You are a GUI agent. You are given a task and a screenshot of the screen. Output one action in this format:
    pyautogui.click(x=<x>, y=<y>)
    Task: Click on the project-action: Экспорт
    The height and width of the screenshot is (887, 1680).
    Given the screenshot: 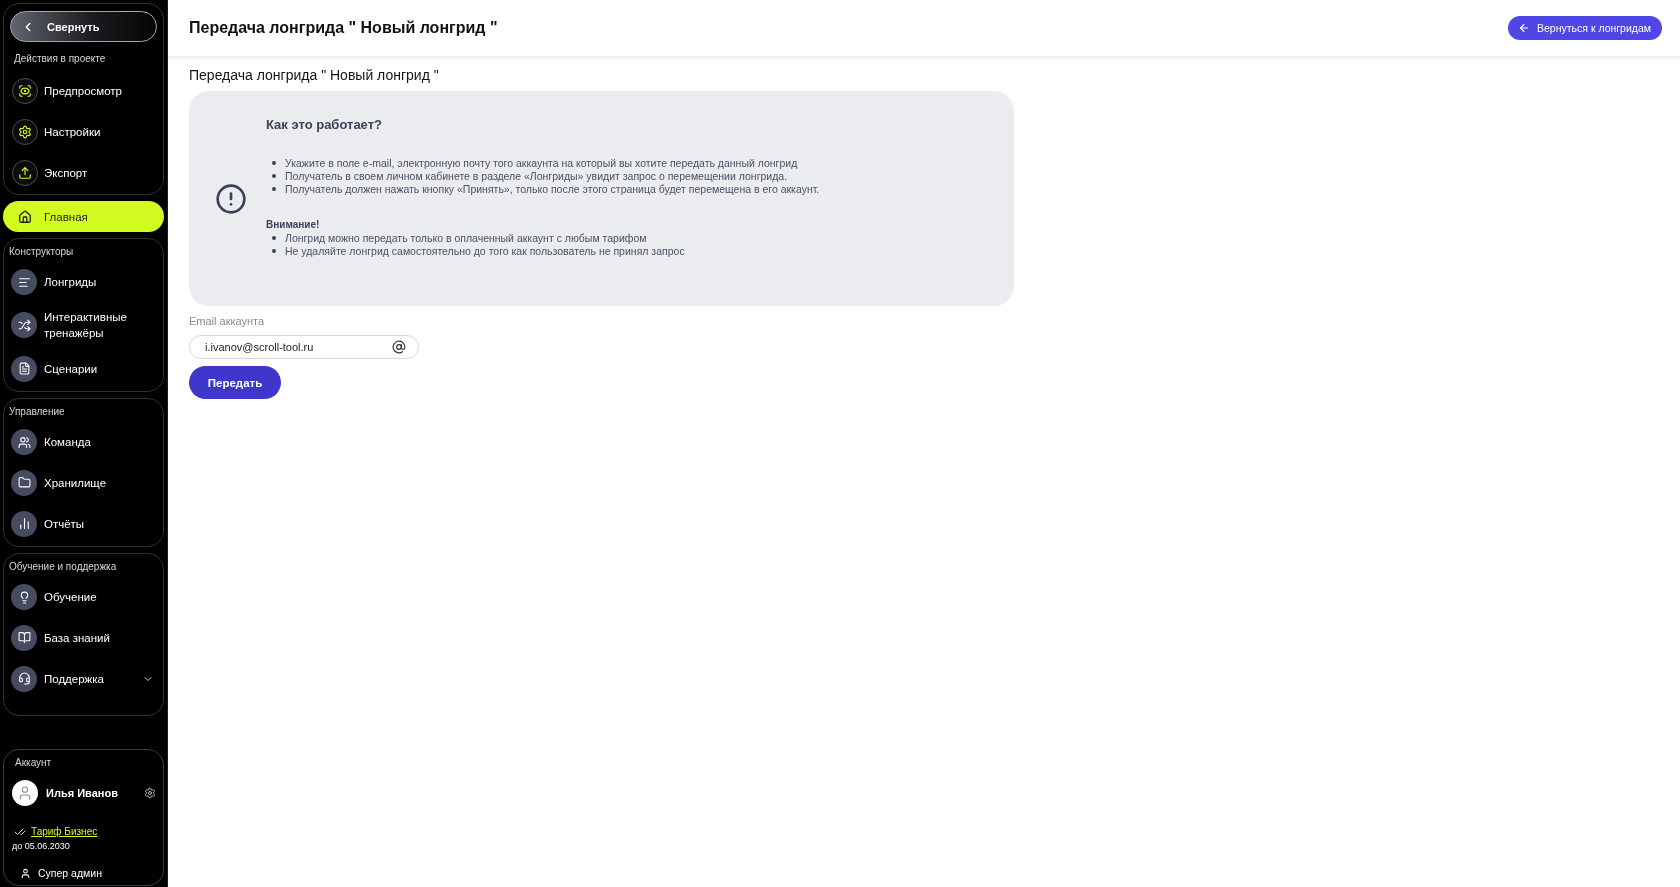 What is the action you would take?
    pyautogui.click(x=83, y=172)
    